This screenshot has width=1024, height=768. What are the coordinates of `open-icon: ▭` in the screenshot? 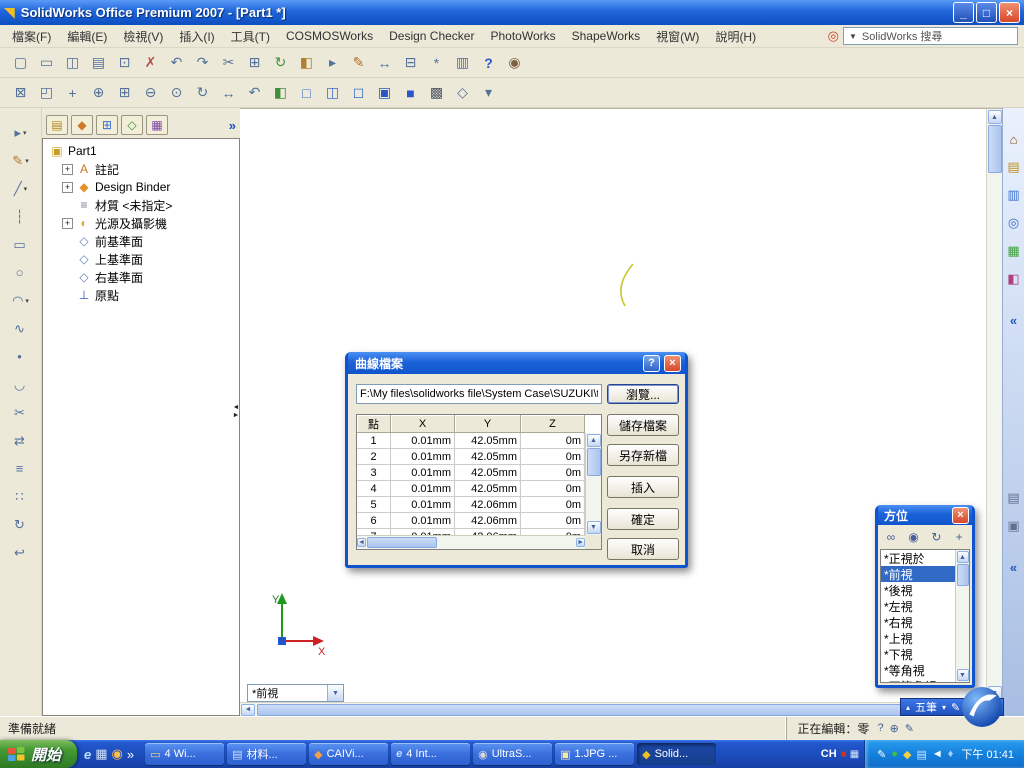 It's located at (46, 63).